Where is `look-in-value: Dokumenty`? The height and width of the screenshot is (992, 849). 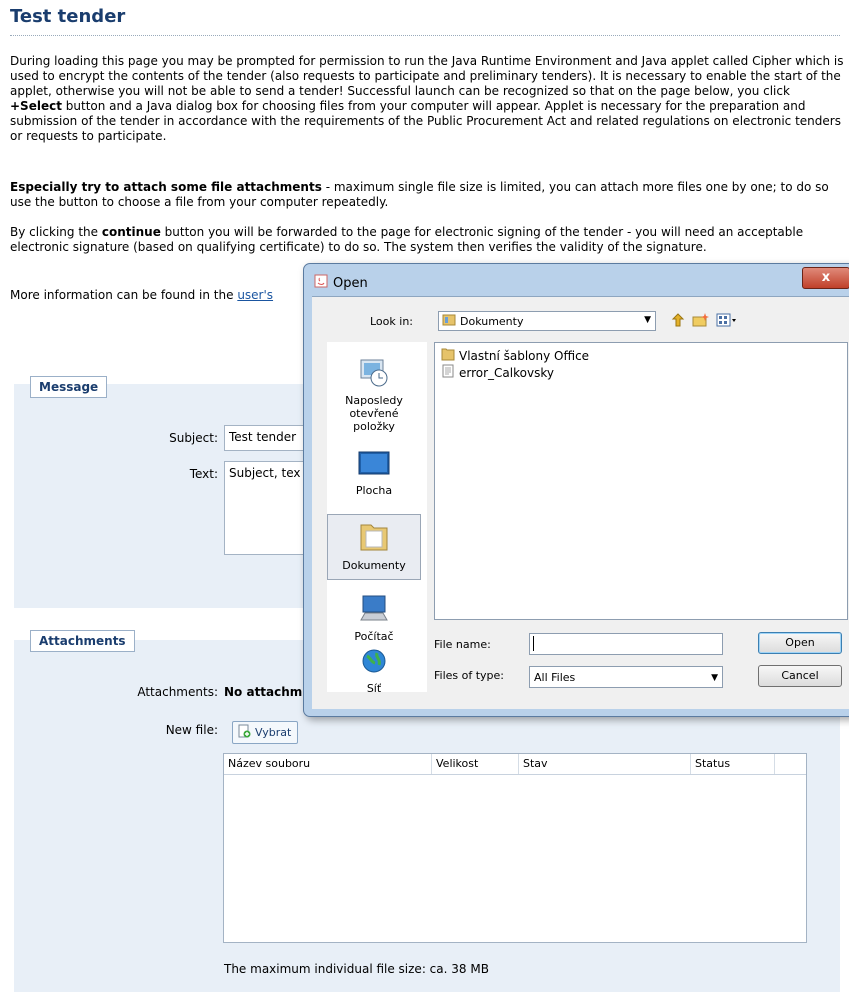
look-in-value: Dokumenty is located at coordinates (492, 321).